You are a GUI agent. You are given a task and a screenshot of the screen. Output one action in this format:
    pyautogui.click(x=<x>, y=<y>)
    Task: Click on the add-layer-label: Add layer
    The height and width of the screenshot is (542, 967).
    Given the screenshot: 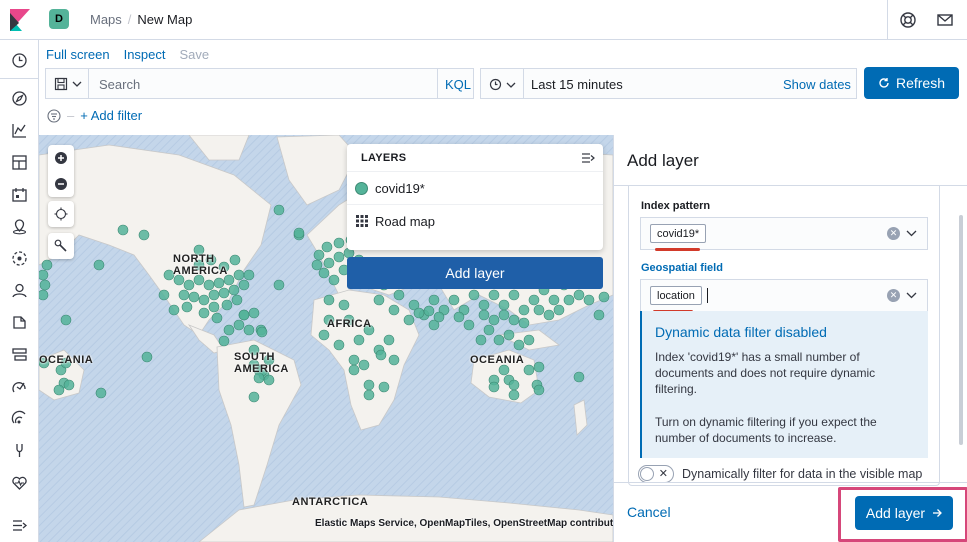 What is the action you would take?
    pyautogui.click(x=895, y=513)
    